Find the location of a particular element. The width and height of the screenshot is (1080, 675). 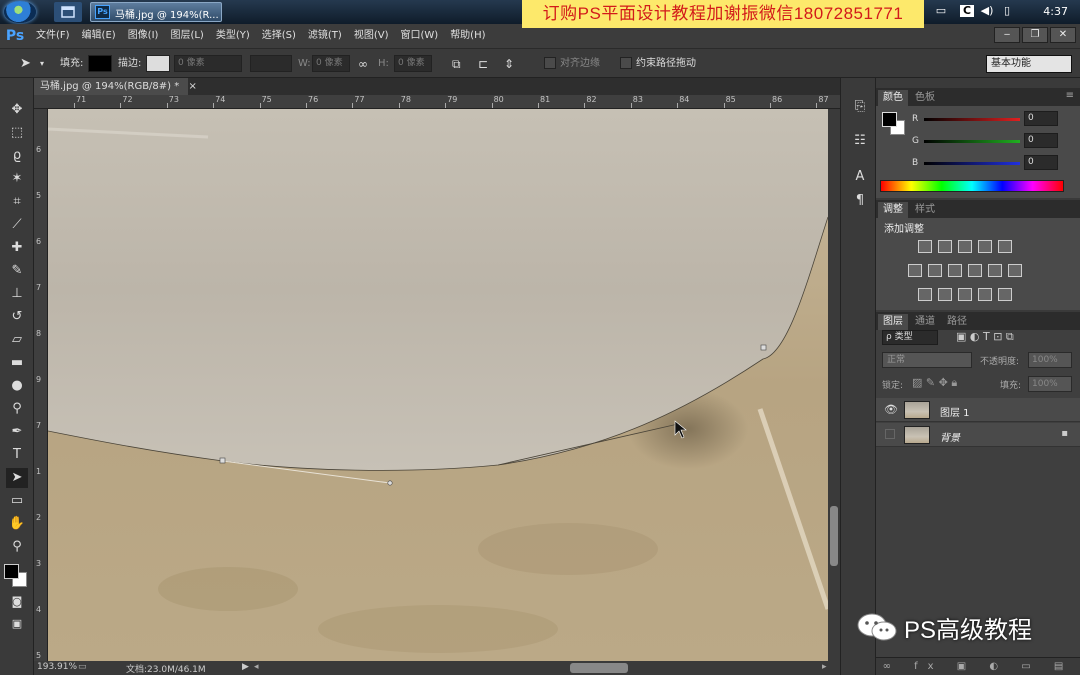

photo-filter-icon is located at coordinates (975, 270).